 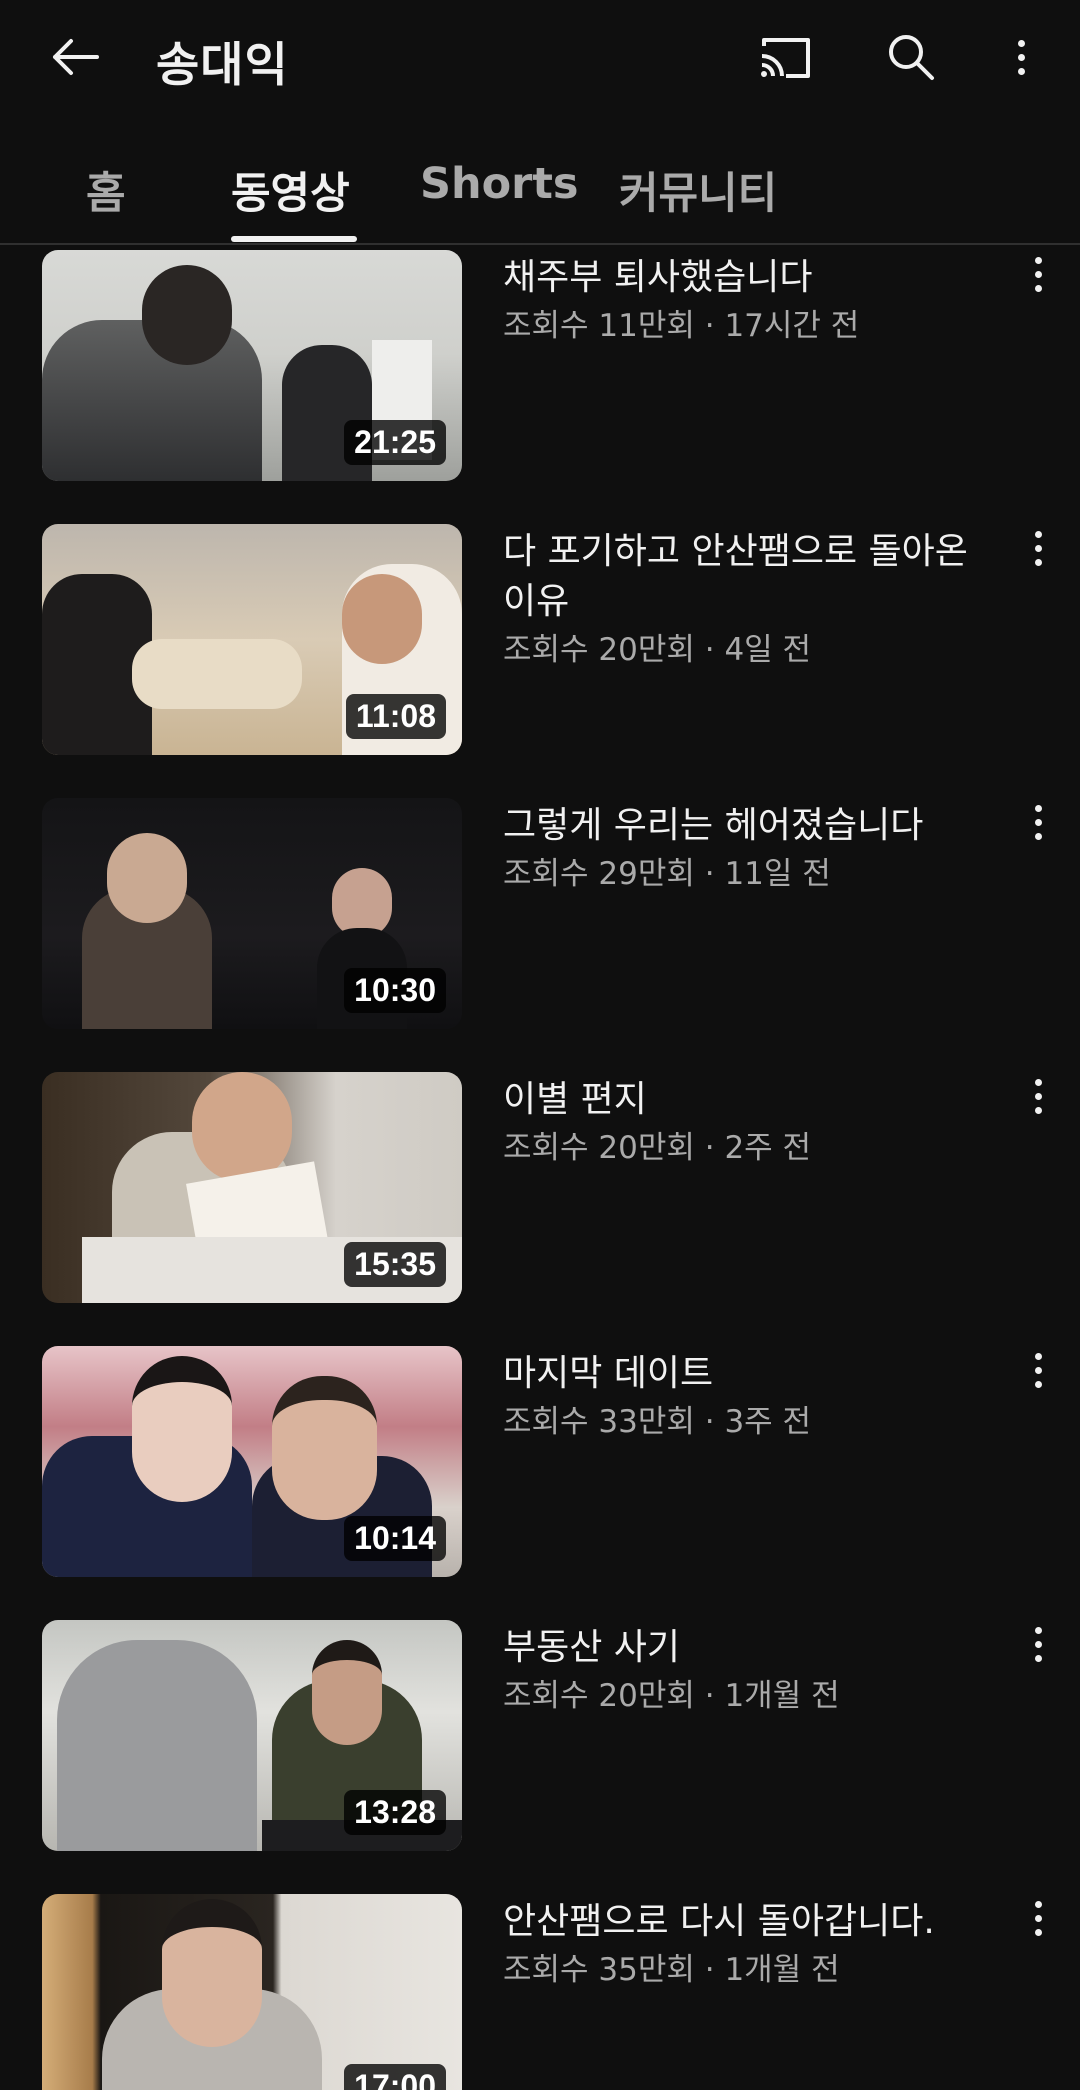 I want to click on back-button, so click(x=75, y=57).